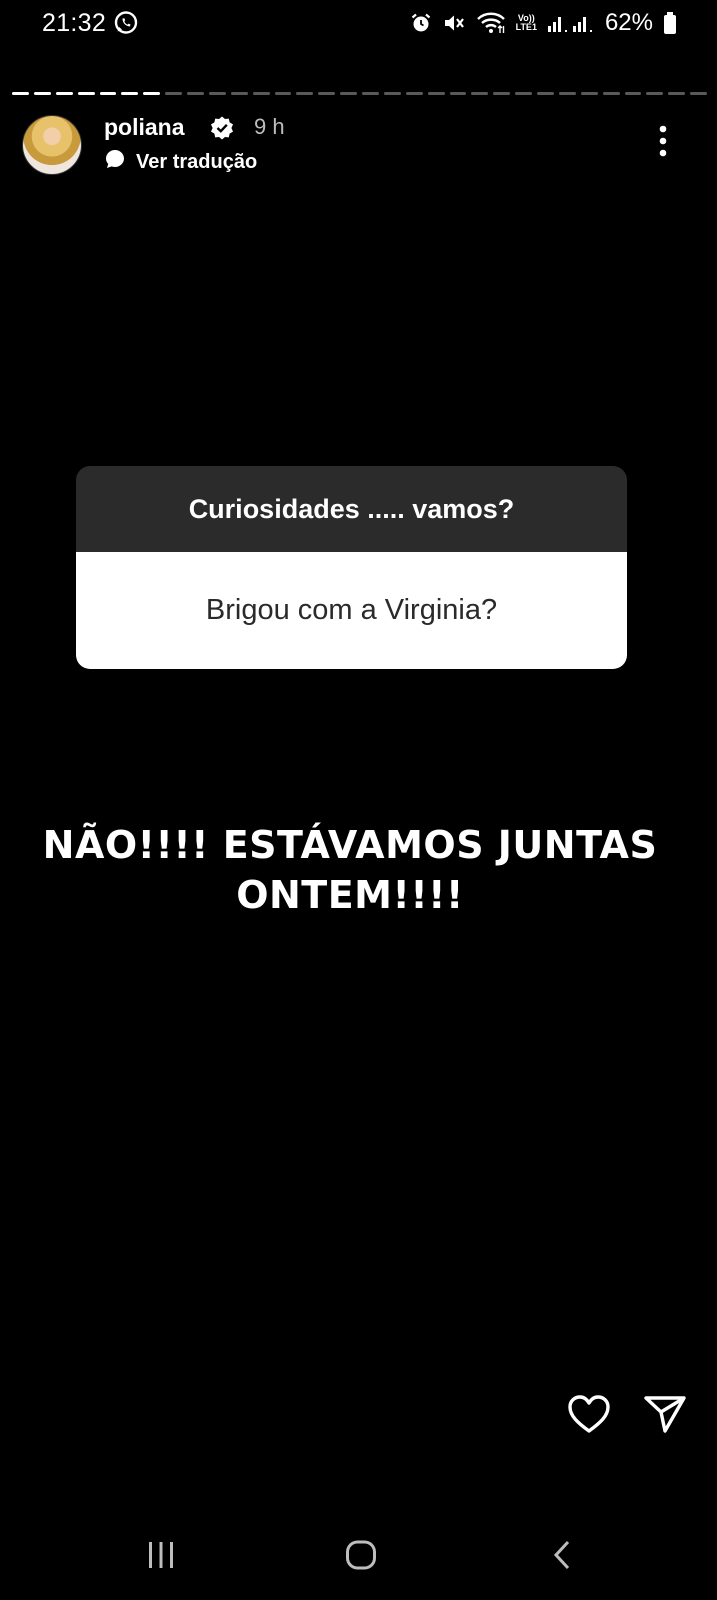 The width and height of the screenshot is (717, 1600). I want to click on translate-bubble-icon, so click(115, 162).